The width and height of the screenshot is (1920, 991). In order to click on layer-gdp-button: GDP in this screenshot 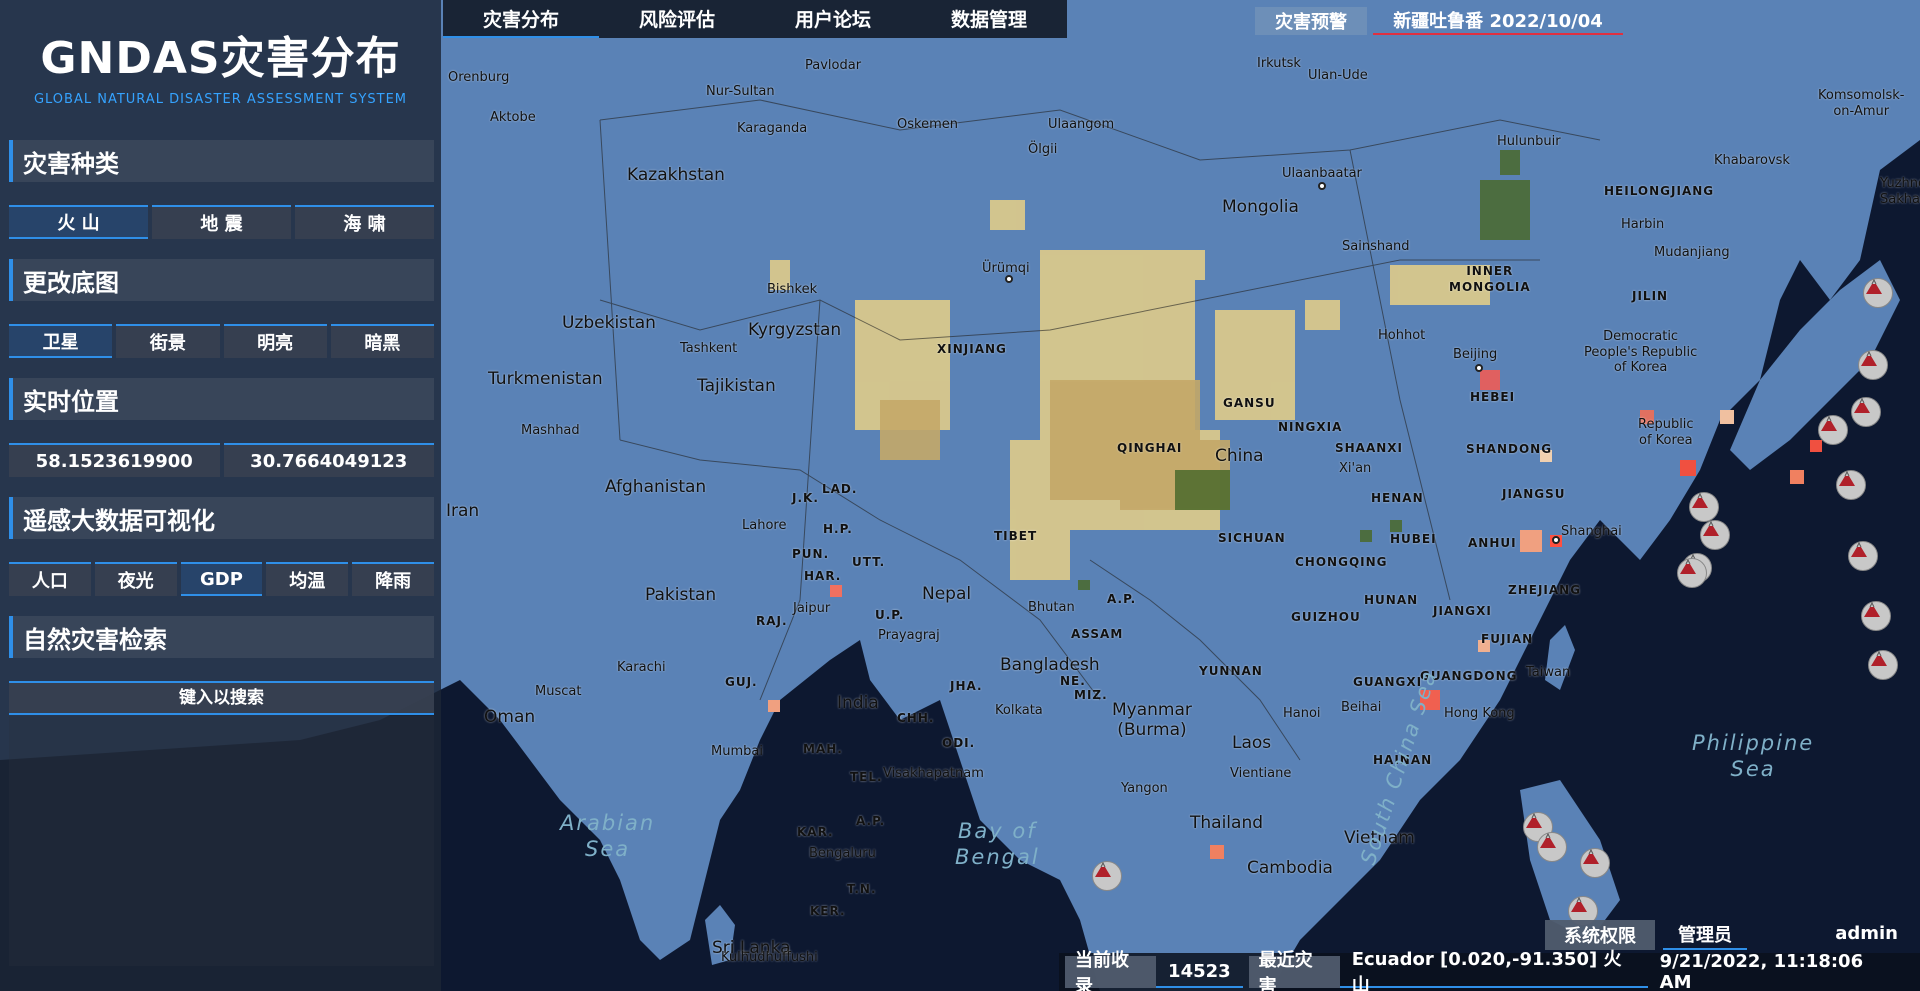, I will do `click(221, 579)`.